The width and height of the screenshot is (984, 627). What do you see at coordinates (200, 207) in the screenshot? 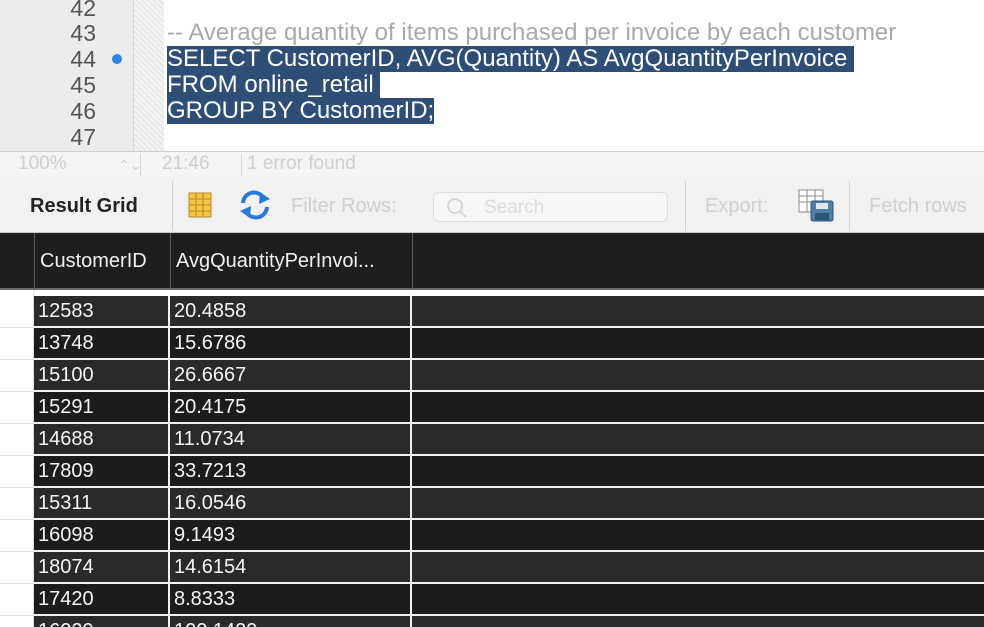
I see `column-form-view-icon` at bounding box center [200, 207].